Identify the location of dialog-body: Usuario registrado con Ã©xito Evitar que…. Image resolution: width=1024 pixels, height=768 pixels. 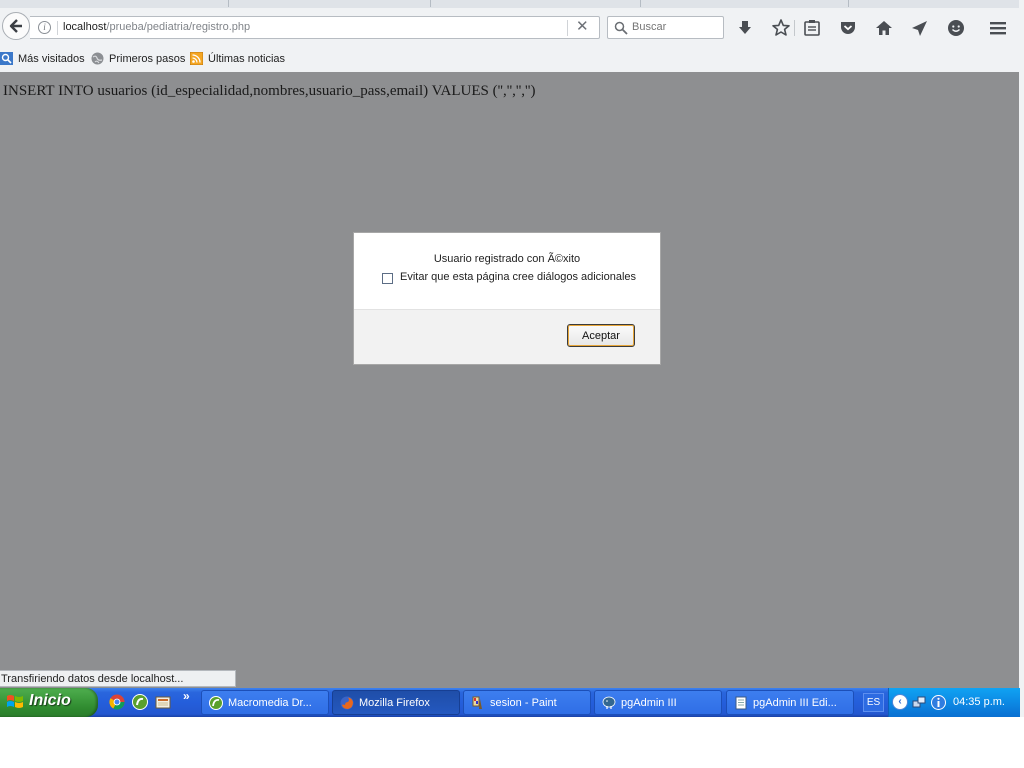
(507, 271).